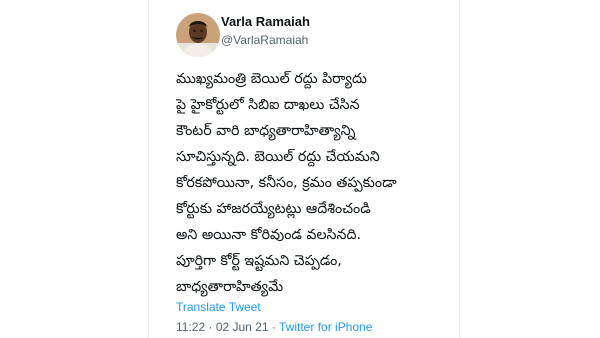  I want to click on profile-photo-icon, so click(198, 35).